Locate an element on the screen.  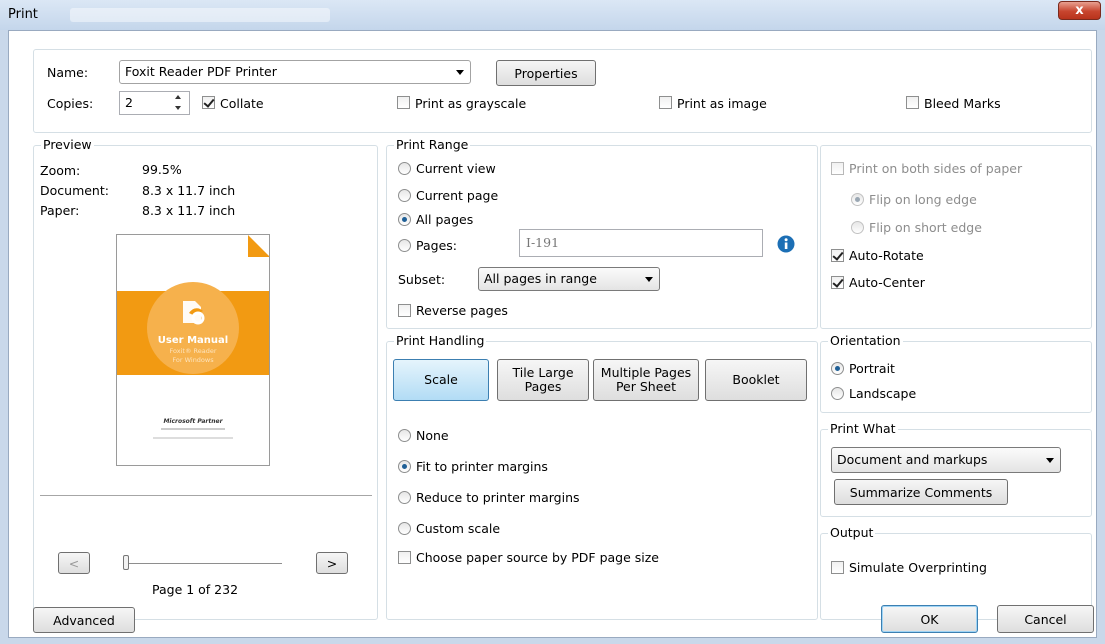
print-what-title: Print What is located at coordinates (863, 428).